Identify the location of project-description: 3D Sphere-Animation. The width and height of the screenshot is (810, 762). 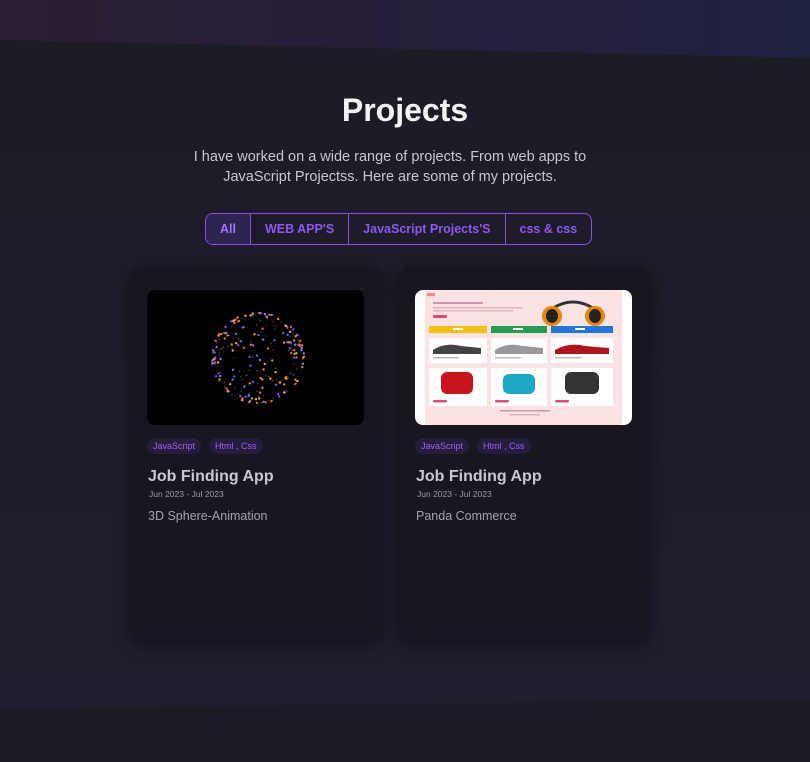
(208, 516).